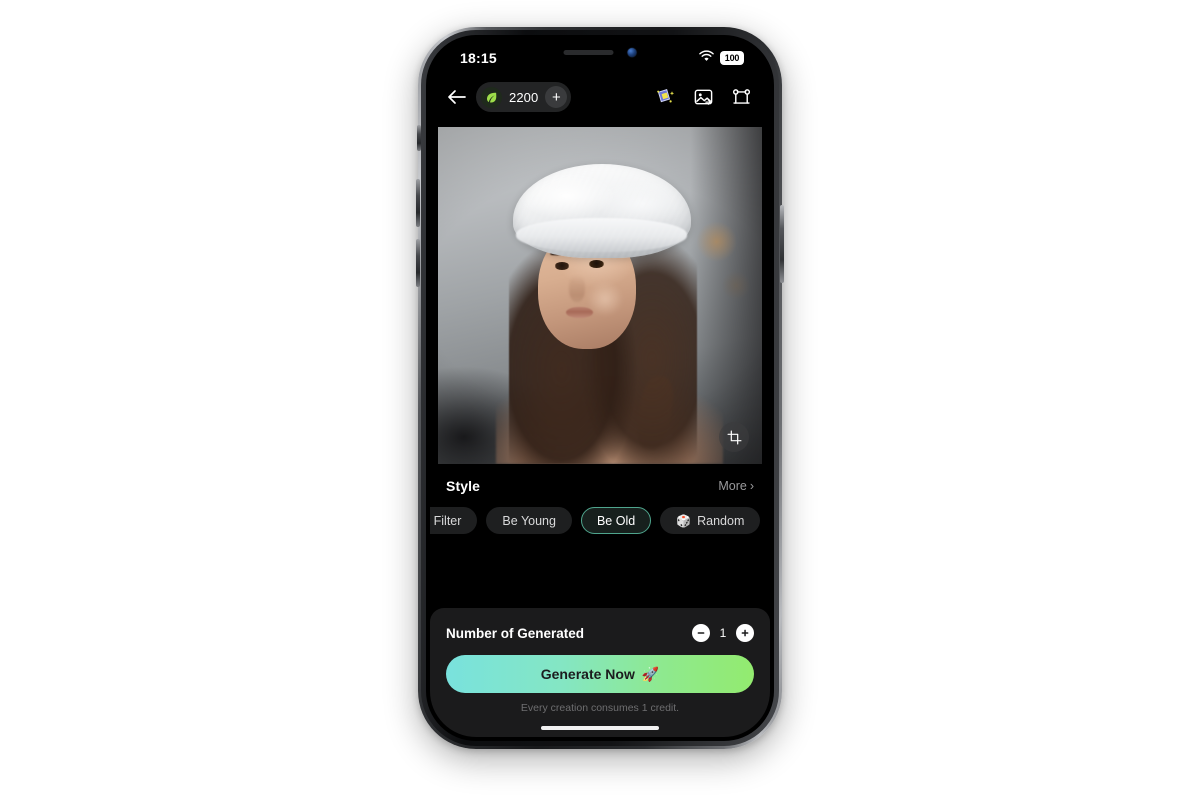  I want to click on rocket-icon: 🚀, so click(650, 673).